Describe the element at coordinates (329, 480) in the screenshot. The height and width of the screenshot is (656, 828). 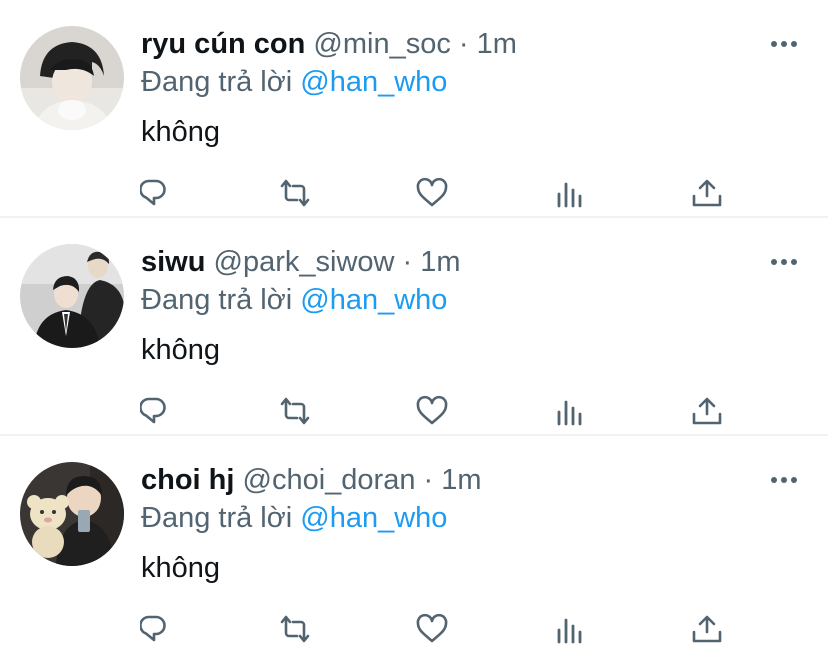
I see `username: @choi_doran` at that location.